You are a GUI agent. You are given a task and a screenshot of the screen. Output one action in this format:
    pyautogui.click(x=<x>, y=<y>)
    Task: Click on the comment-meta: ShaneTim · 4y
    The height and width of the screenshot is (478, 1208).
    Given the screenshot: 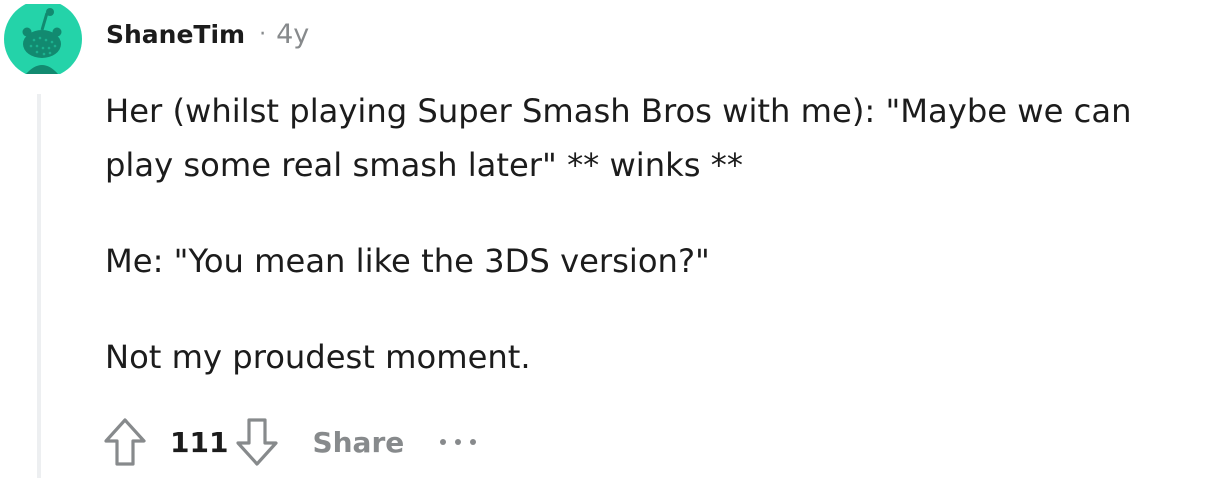 What is the action you would take?
    pyautogui.click(x=207, y=34)
    